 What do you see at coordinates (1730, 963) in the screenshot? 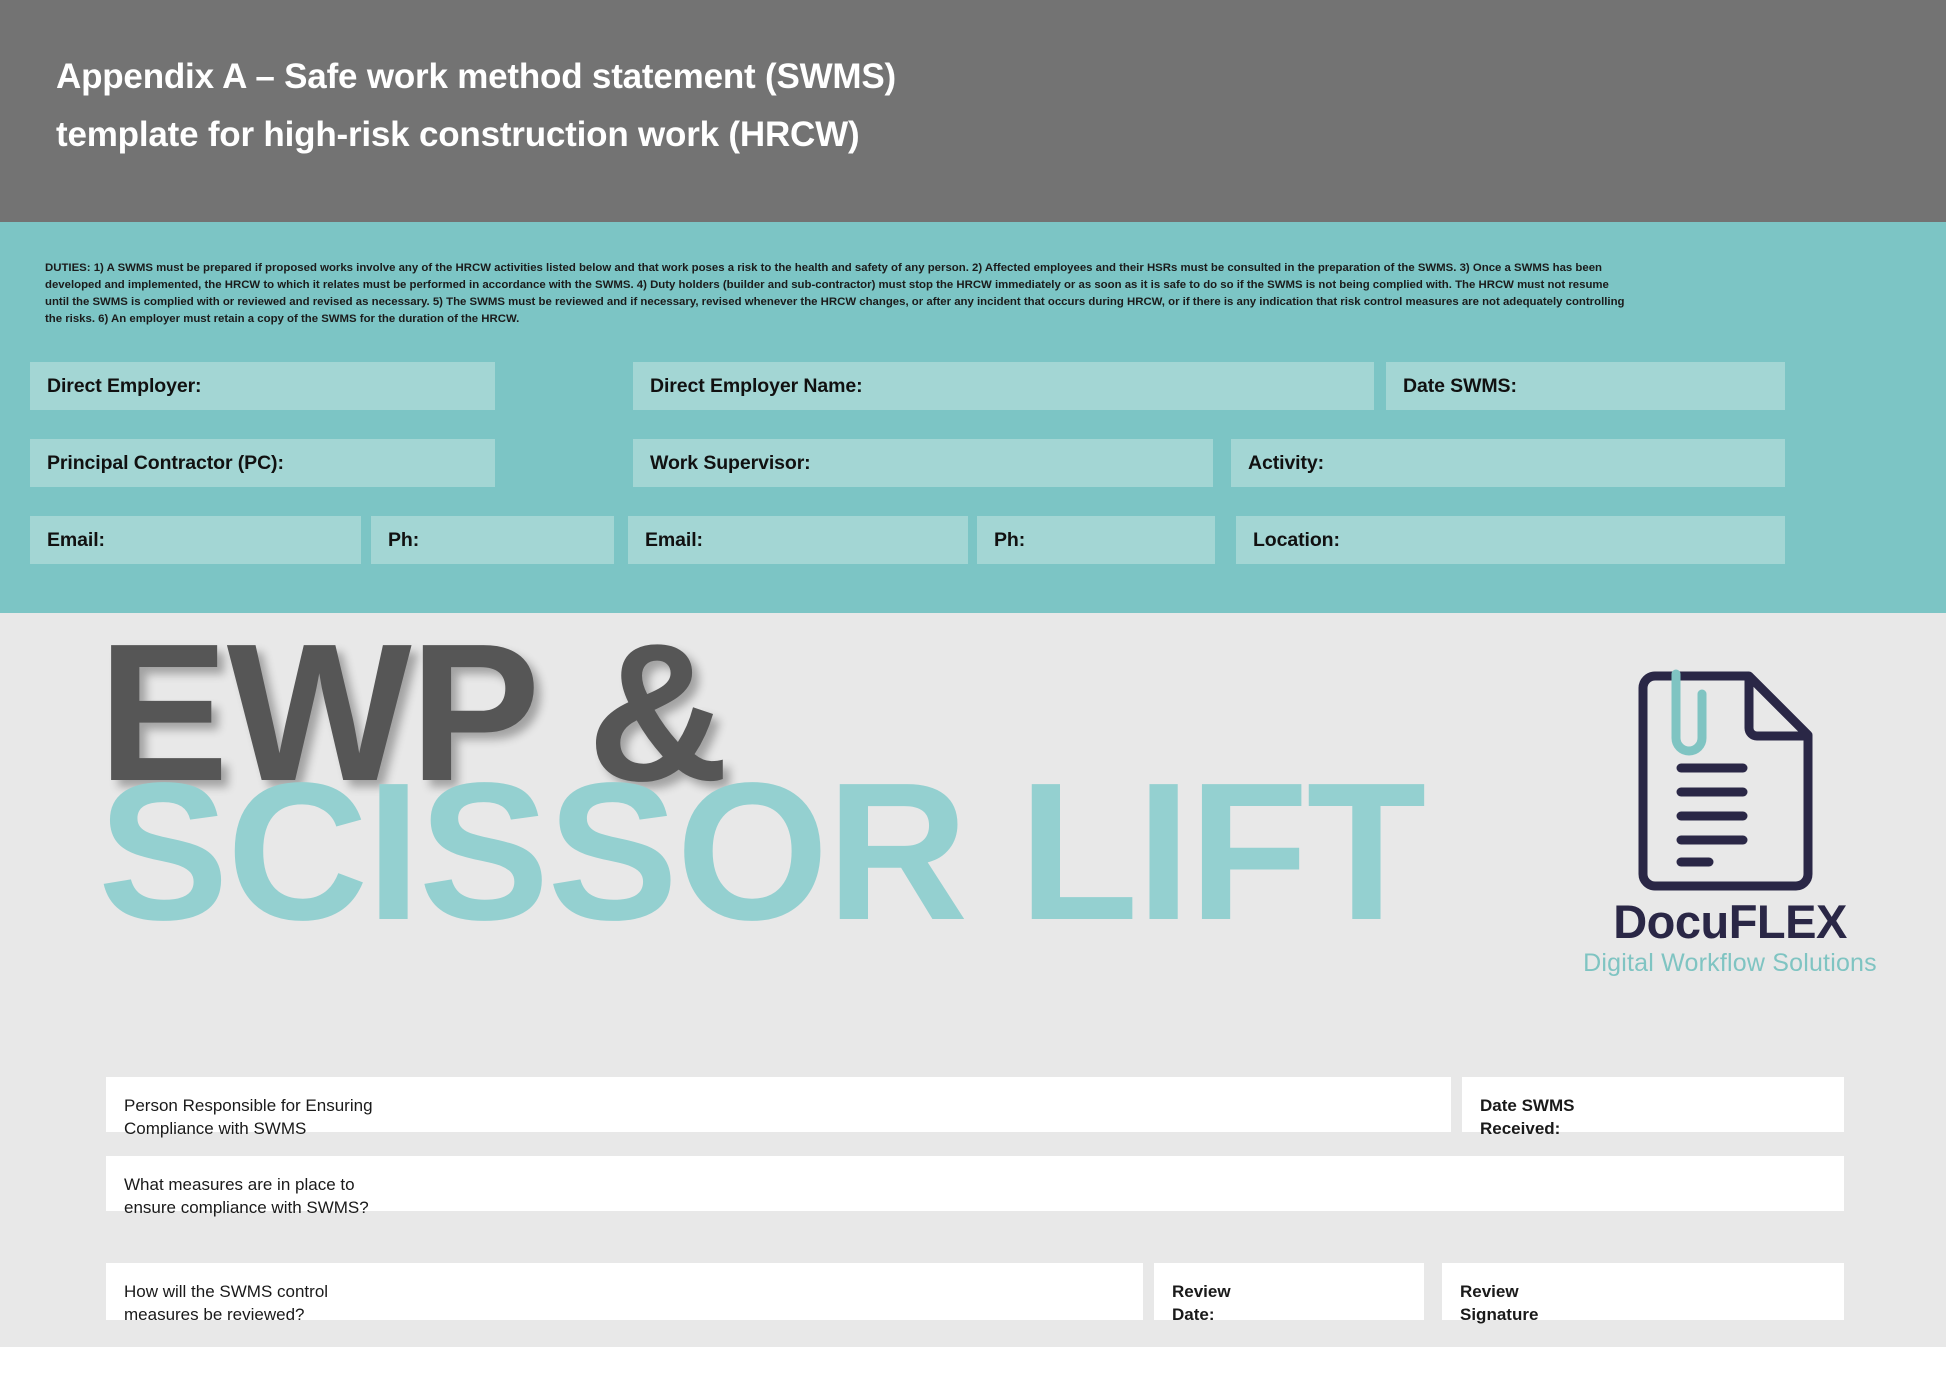
I see `logo-tagline: Digital Workflow Solutions` at bounding box center [1730, 963].